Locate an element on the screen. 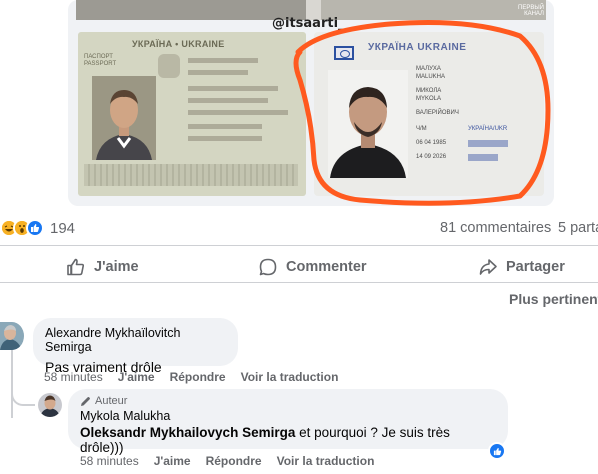  reply-mention: Oleksandr Mykhailovych Semirga is located at coordinates (187, 432).